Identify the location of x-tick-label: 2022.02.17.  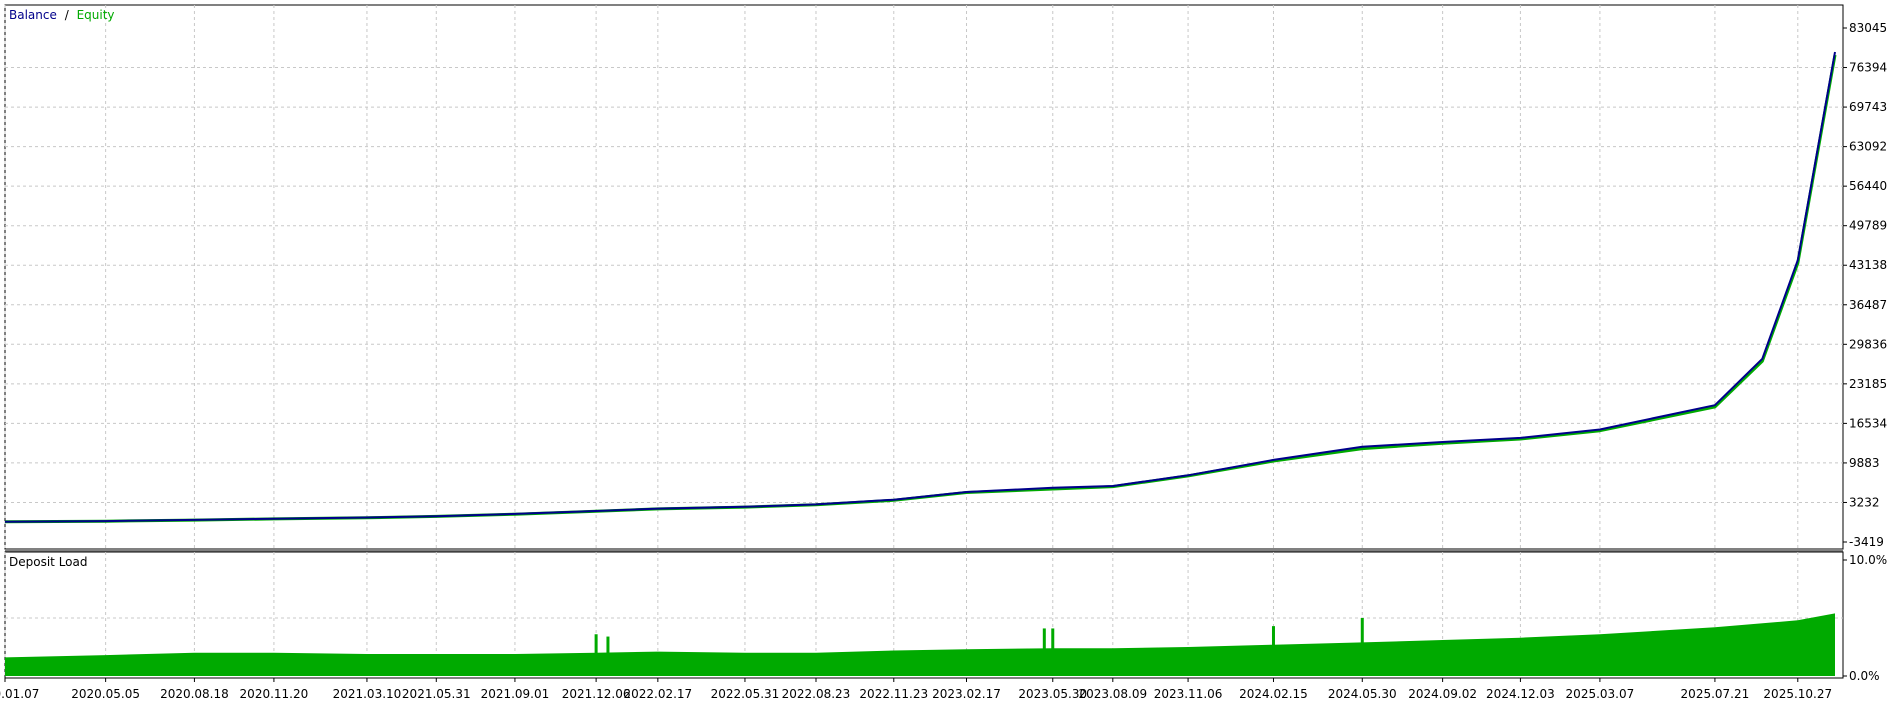
(657, 694).